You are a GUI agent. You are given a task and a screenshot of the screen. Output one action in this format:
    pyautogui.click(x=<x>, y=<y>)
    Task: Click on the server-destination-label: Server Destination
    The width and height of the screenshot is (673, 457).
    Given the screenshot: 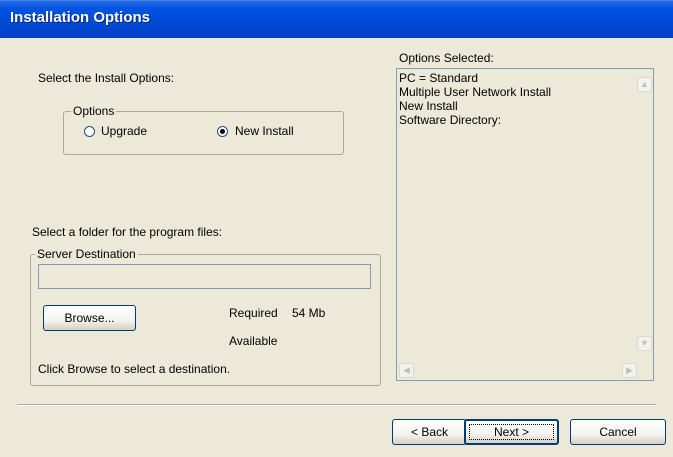 What is the action you would take?
    pyautogui.click(x=86, y=254)
    